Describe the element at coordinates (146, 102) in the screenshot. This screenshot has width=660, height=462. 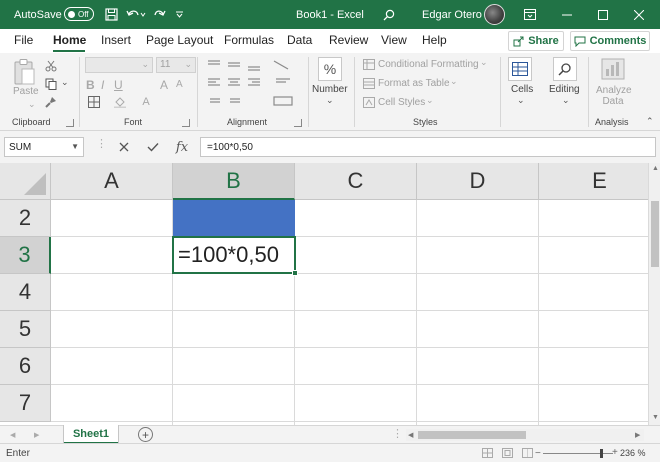
I see `font-color-button: A` at that location.